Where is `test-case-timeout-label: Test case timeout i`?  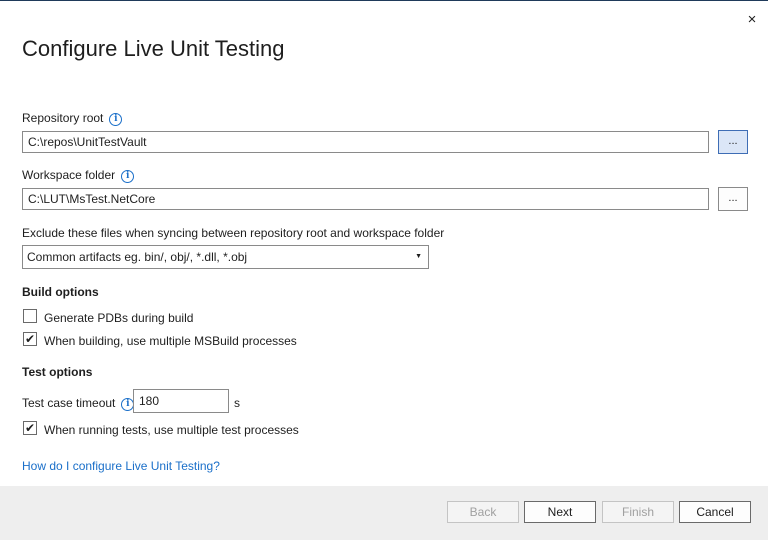
test-case-timeout-label: Test case timeout i is located at coordinates (78, 403).